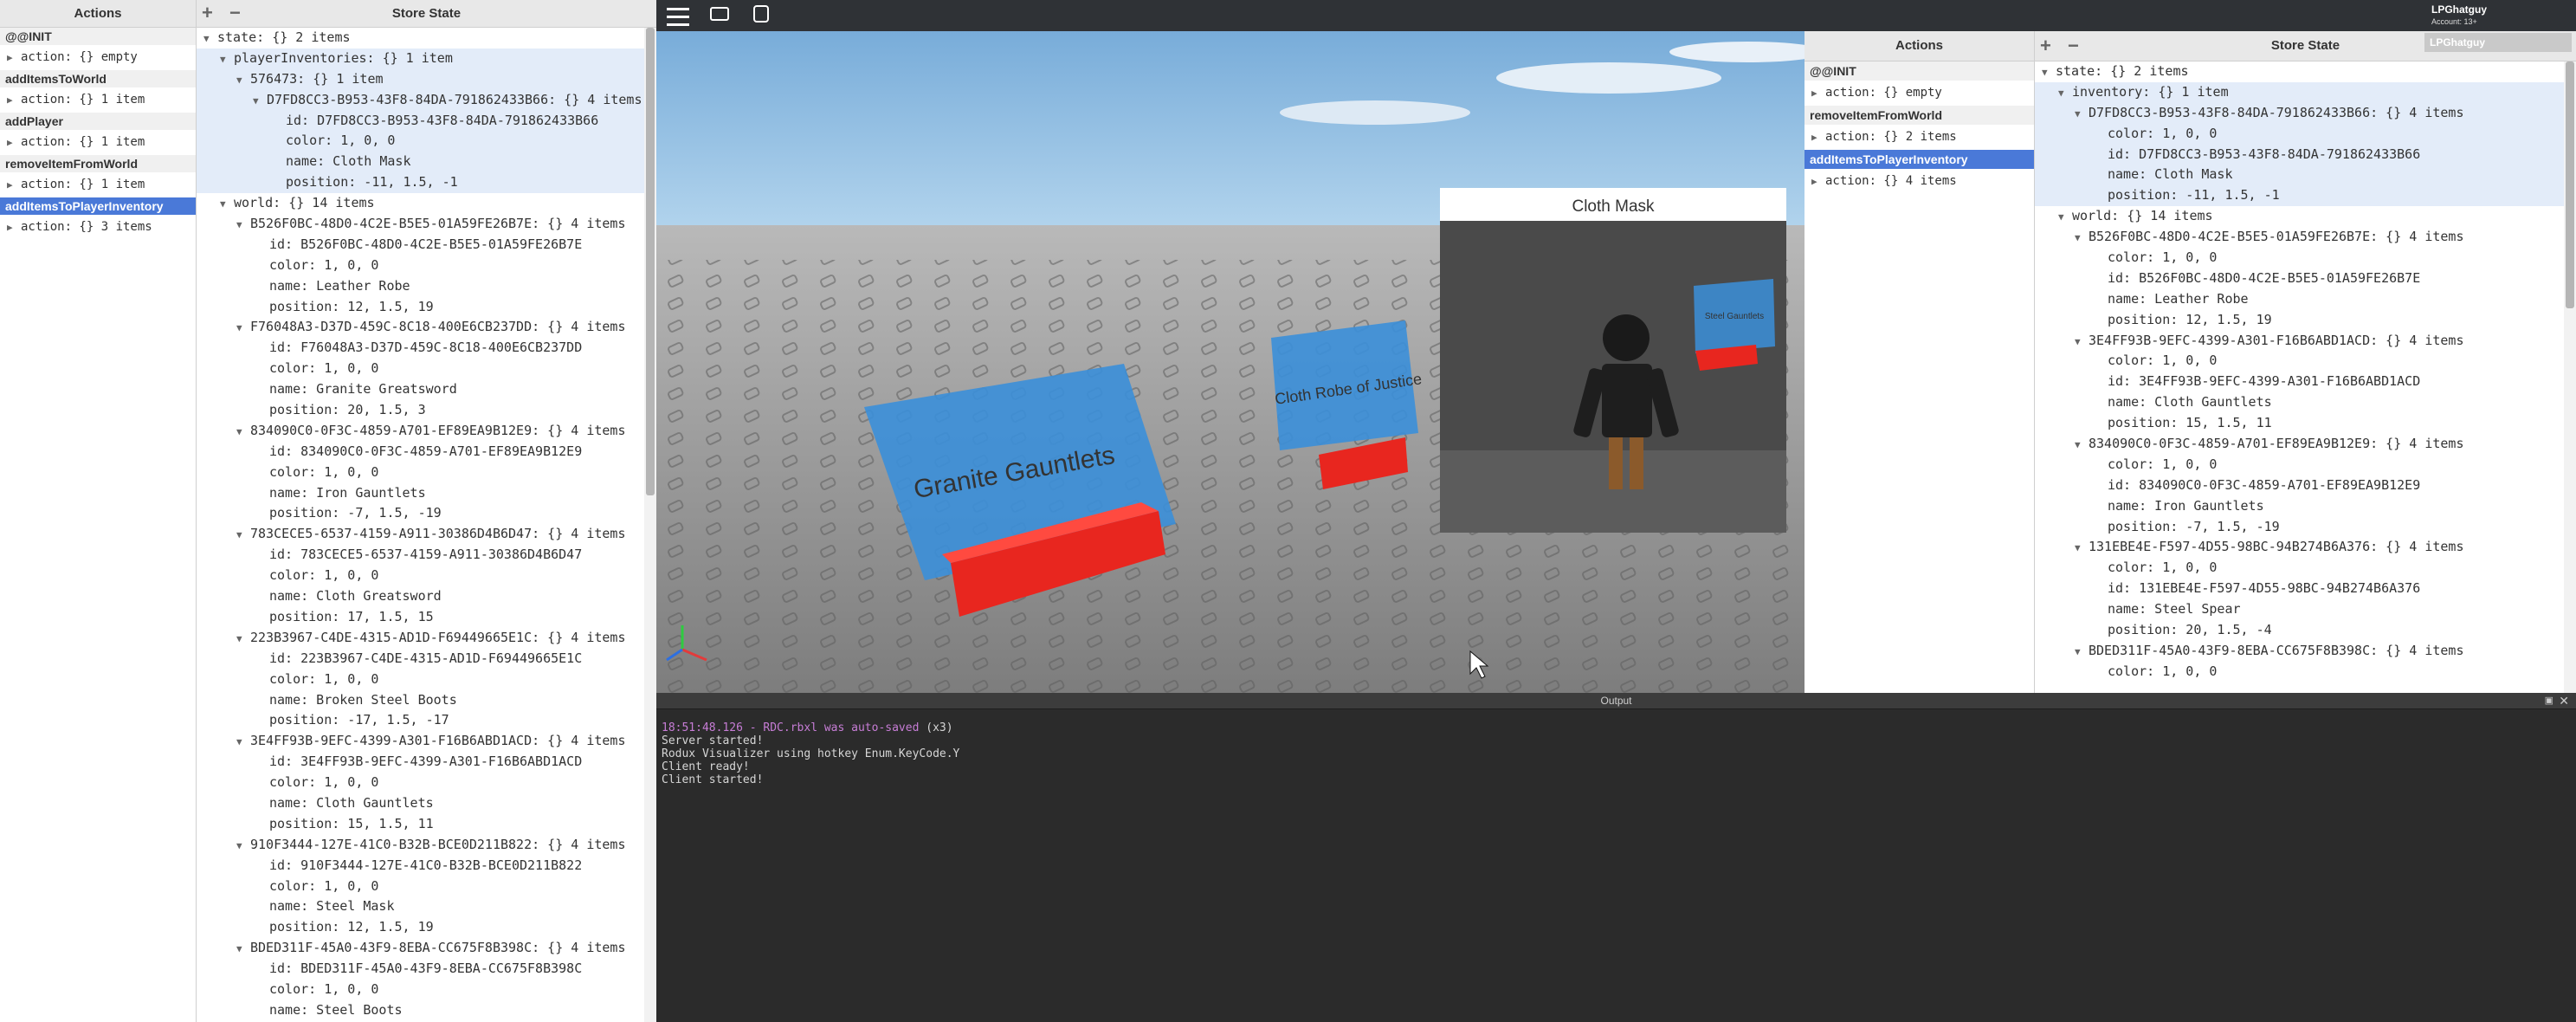 Image resolution: width=2576 pixels, height=1022 pixels. What do you see at coordinates (372, 182) in the screenshot?
I see `state-tree-label: position: -11, 1.5, -1` at bounding box center [372, 182].